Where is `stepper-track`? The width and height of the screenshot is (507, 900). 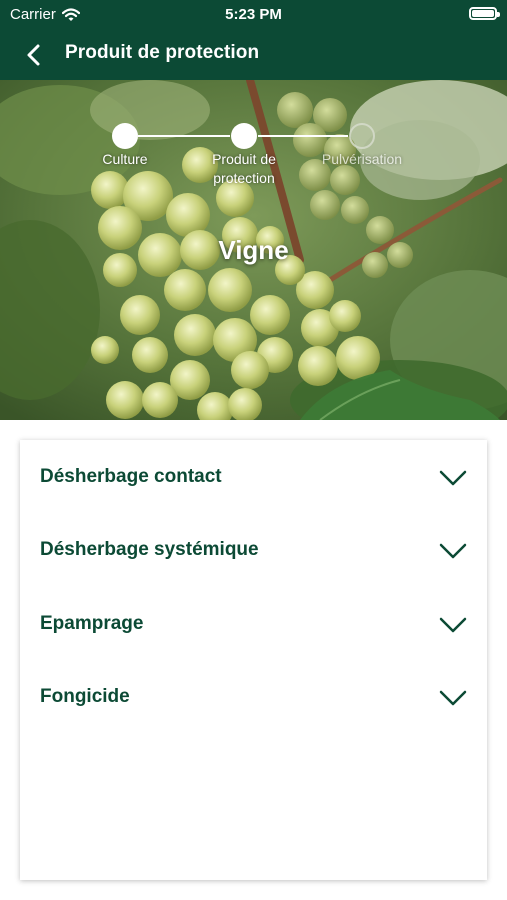
stepper-track is located at coordinates (243, 136).